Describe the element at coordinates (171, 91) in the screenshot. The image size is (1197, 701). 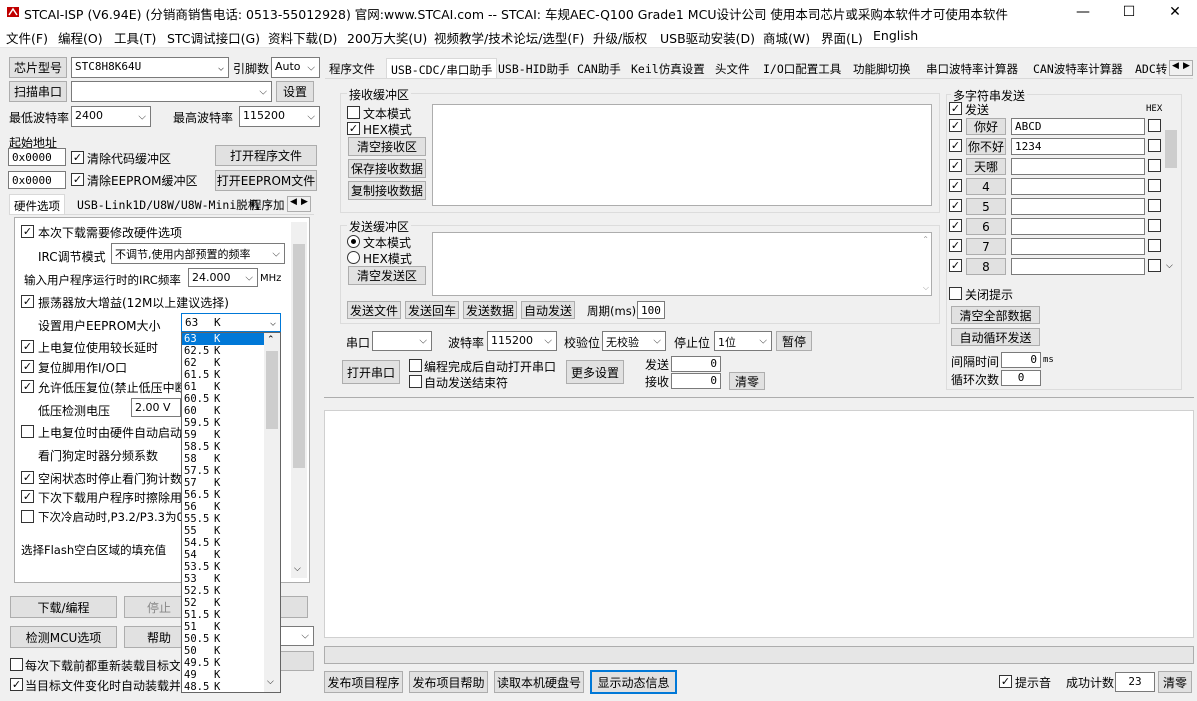
I see `port-select: ⌵` at that location.